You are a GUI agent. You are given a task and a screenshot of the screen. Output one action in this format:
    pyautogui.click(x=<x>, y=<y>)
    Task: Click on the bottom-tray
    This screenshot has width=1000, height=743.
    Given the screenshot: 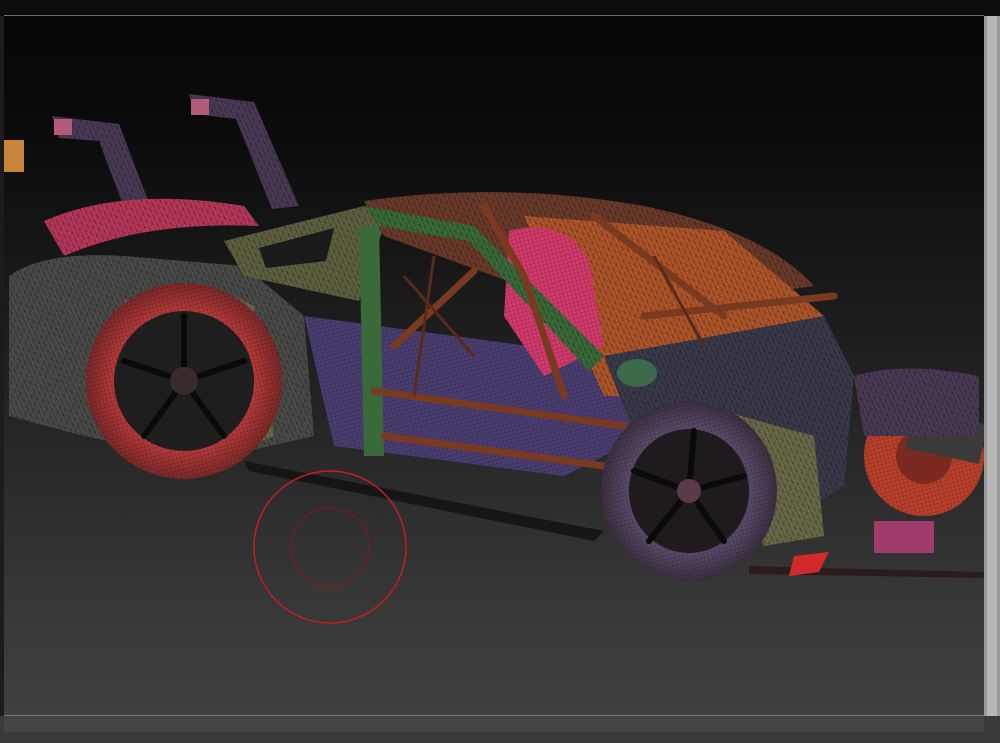 What is the action you would take?
    pyautogui.click(x=500, y=729)
    